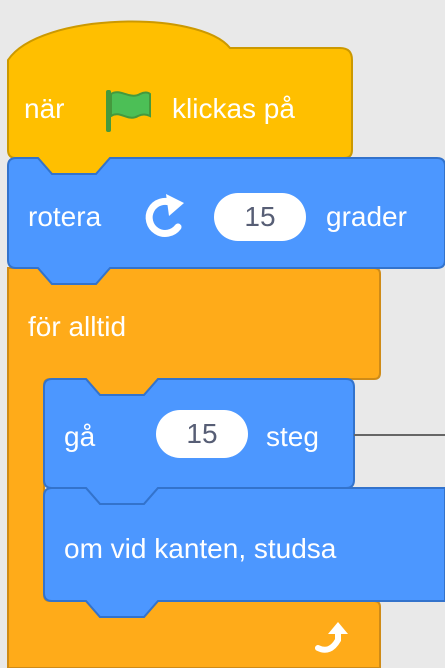 The image size is (445, 668). Describe the element at coordinates (44, 108) in the screenshot. I see `hat-prefix: när` at that location.